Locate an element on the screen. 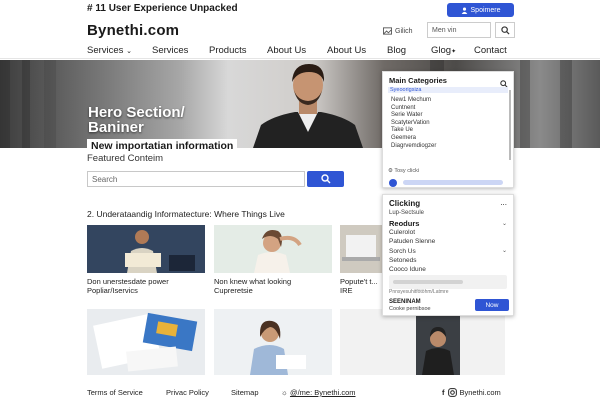 The image size is (600, 400). laptop-image is located at coordinates (361, 249).